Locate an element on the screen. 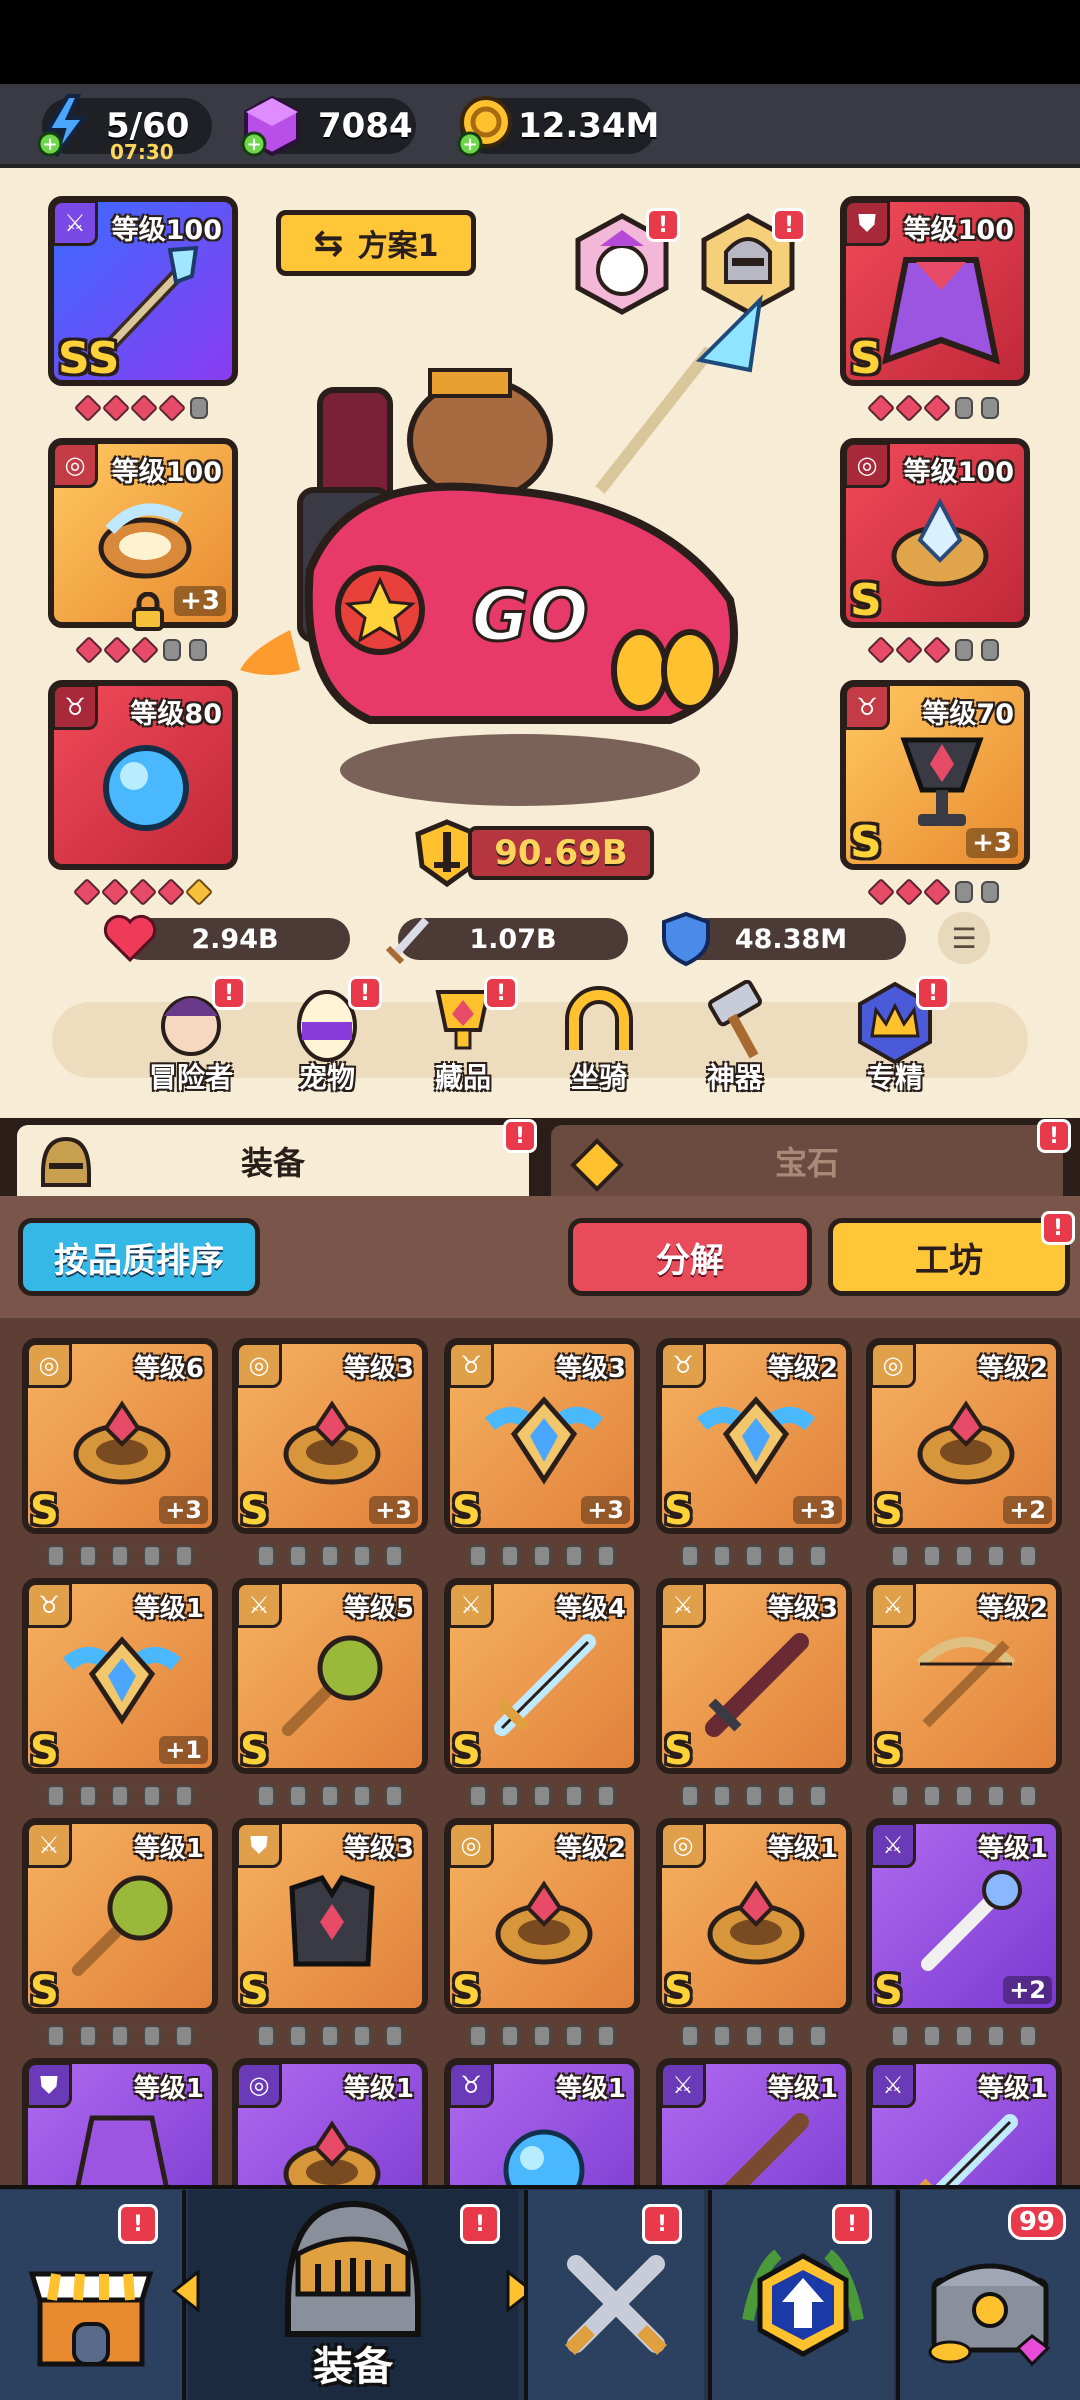 The image size is (1080, 2400). necklace-slot-icon: ♉ is located at coordinates (75, 707).